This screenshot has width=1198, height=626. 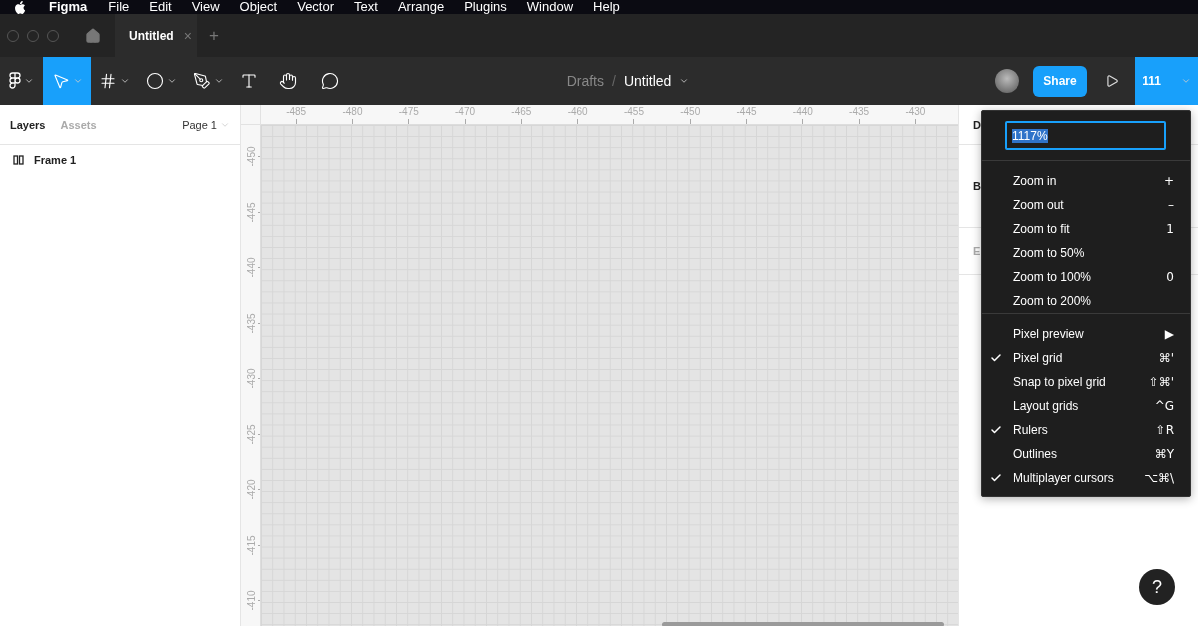 I want to click on page-selector: Page 1, so click(x=206, y=124).